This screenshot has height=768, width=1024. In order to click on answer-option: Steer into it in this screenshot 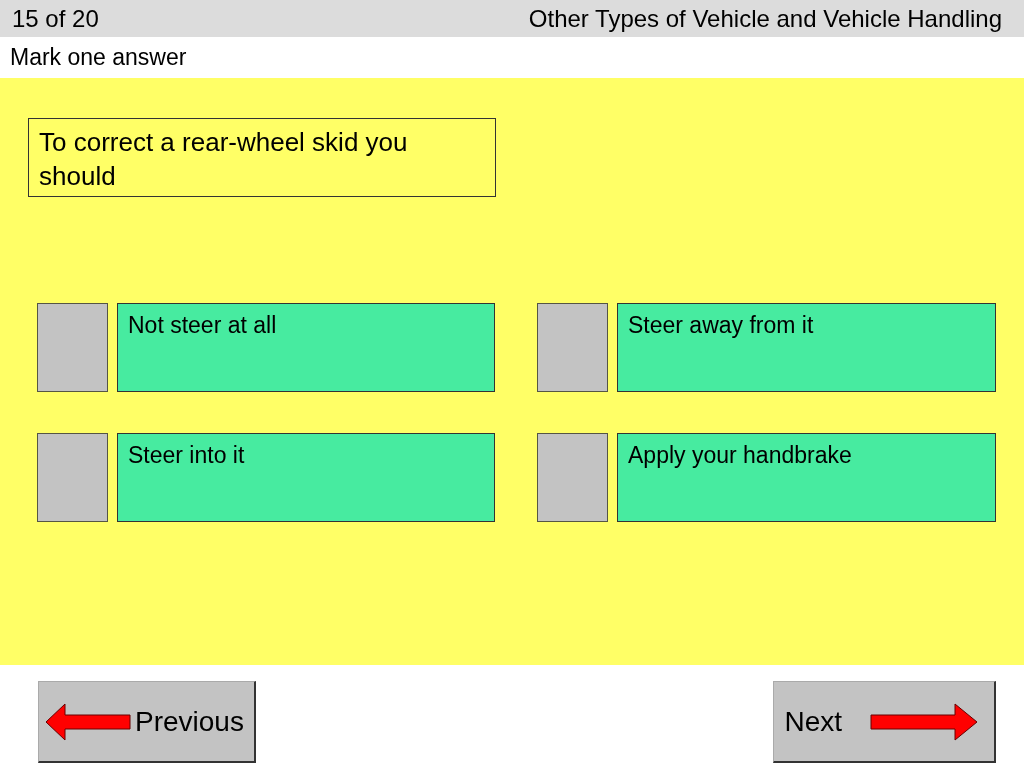, I will do `click(306, 477)`.